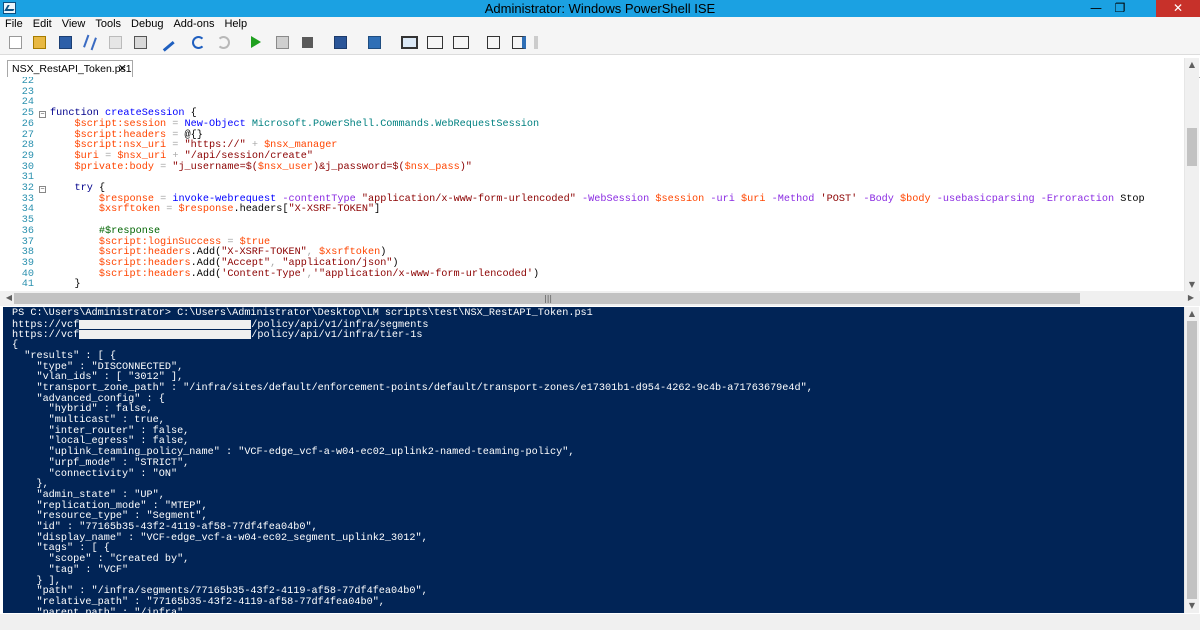 This screenshot has width=1200, height=630. Describe the element at coordinates (64, 356) in the screenshot. I see `console-output-line: "results" : [ {` at that location.